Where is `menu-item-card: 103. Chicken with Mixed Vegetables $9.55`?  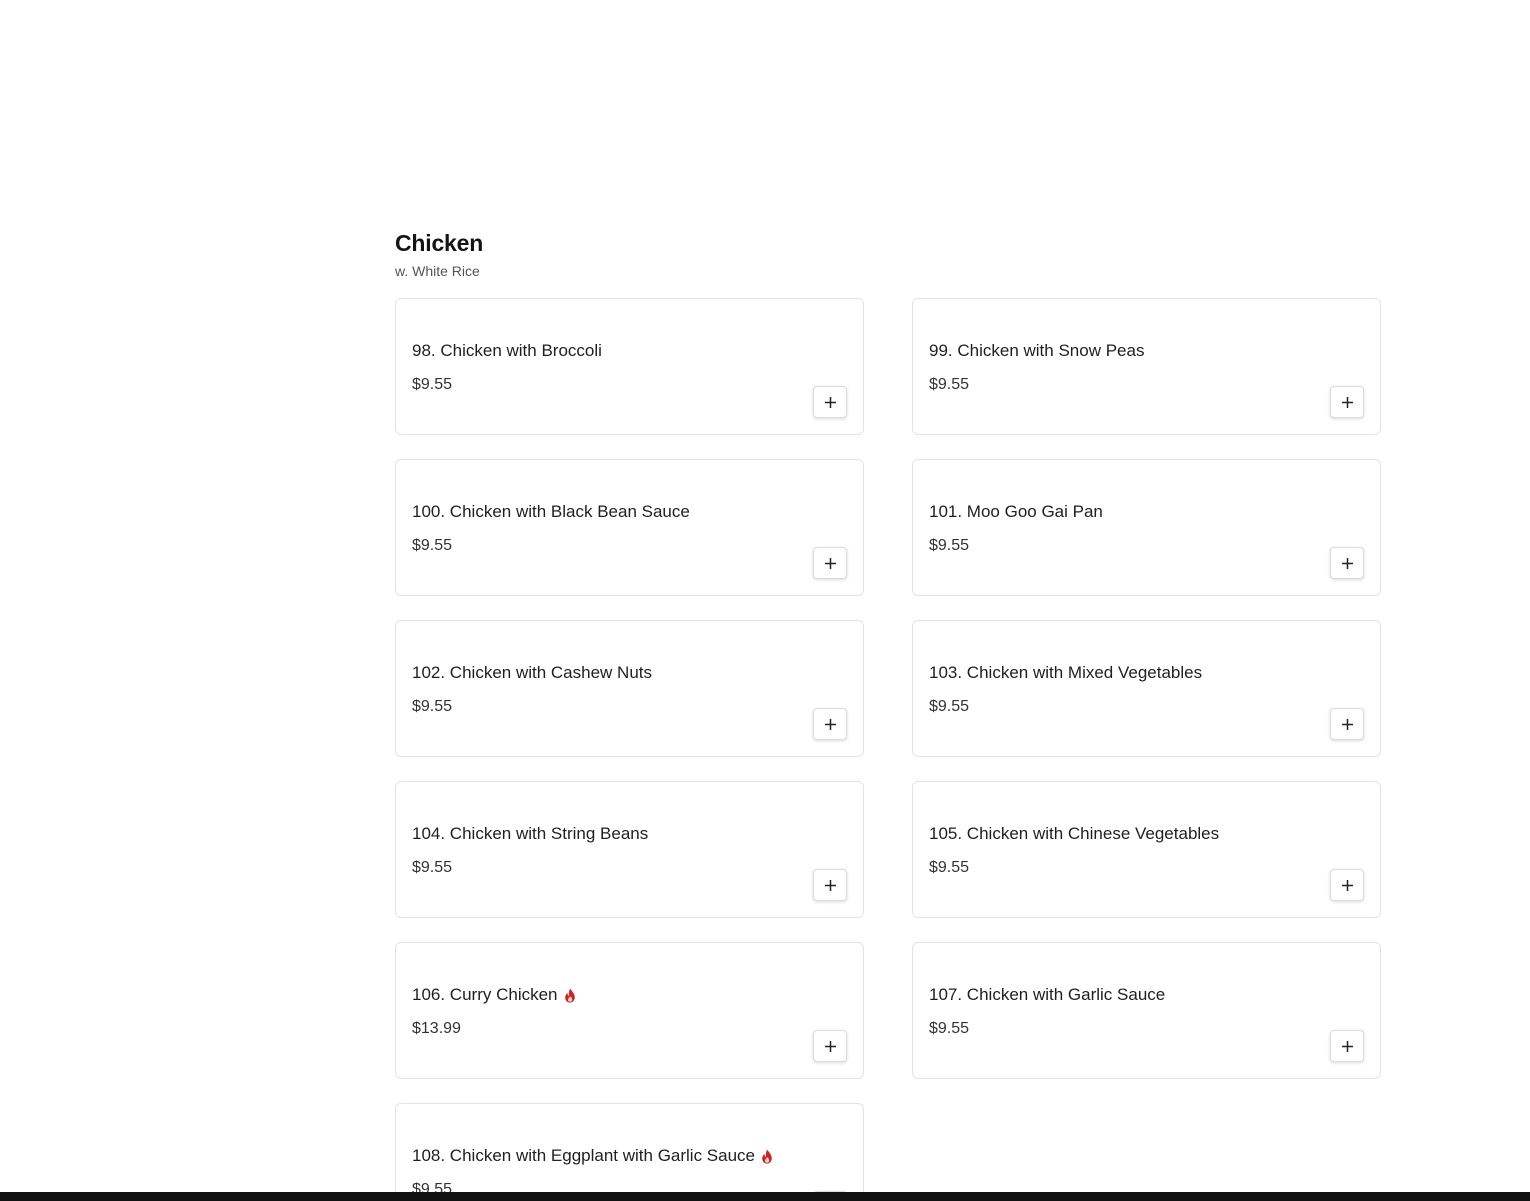
menu-item-card: 103. Chicken with Mixed Vegetables $9.55 is located at coordinates (1146, 688).